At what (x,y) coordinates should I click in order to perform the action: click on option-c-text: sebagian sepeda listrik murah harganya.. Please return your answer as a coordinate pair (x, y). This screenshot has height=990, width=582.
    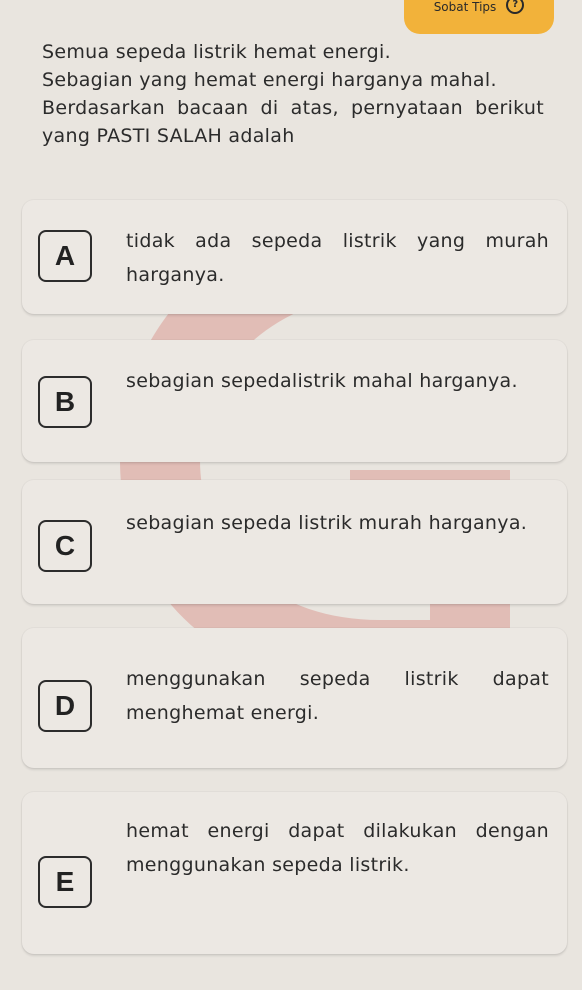
    Looking at the image, I should click on (327, 523).